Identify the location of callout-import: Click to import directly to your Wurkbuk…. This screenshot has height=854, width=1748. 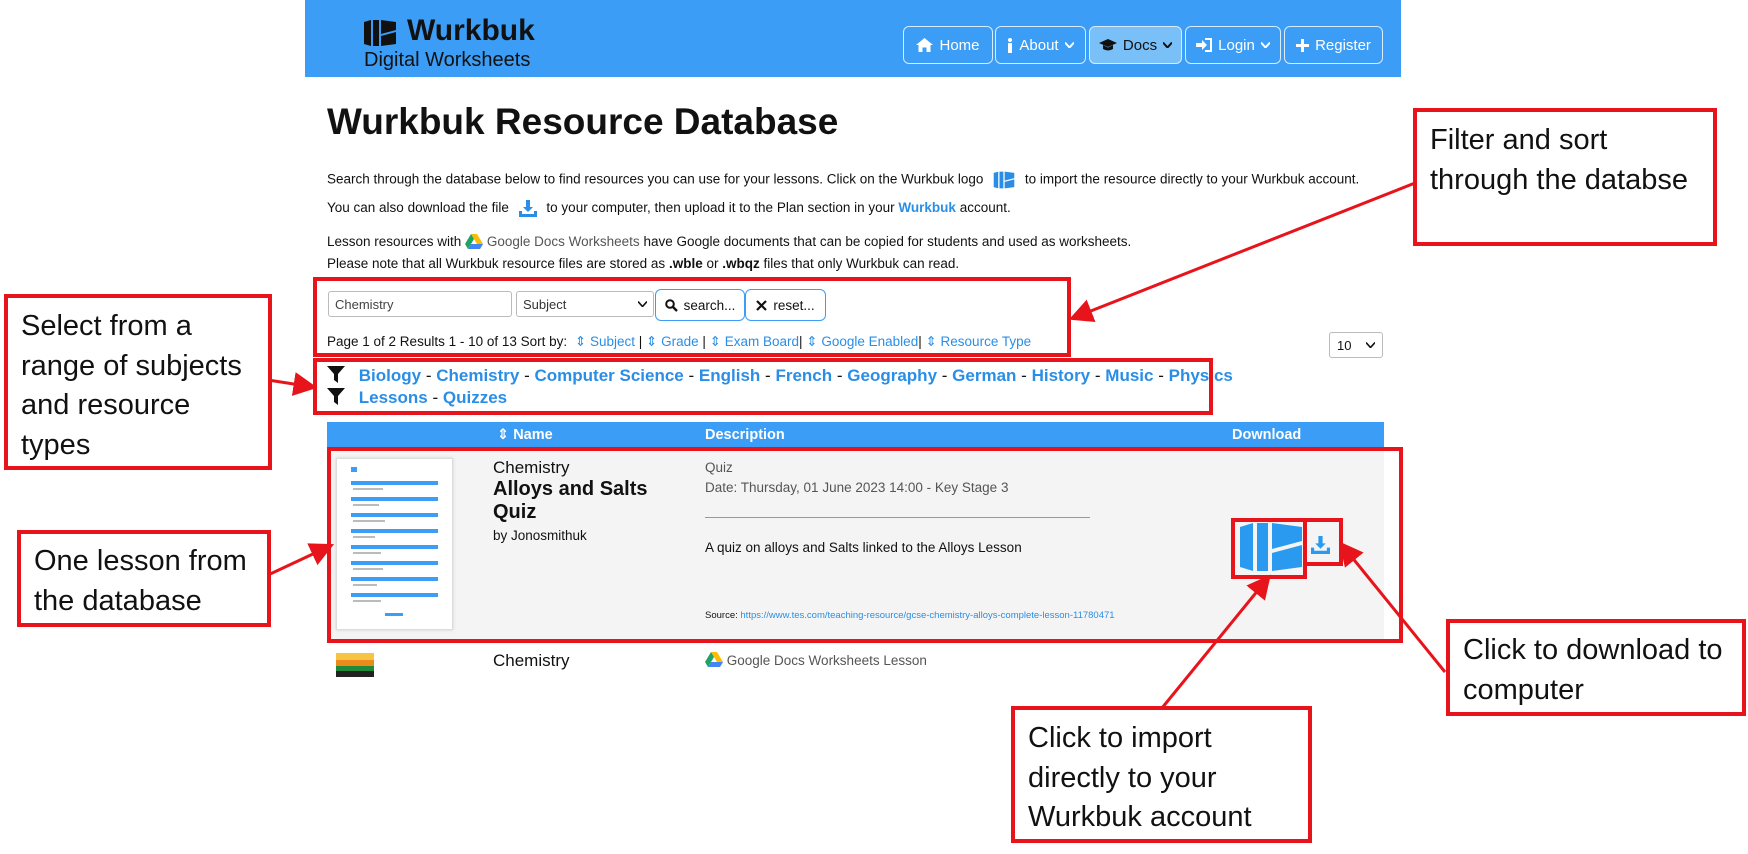
(1161, 774).